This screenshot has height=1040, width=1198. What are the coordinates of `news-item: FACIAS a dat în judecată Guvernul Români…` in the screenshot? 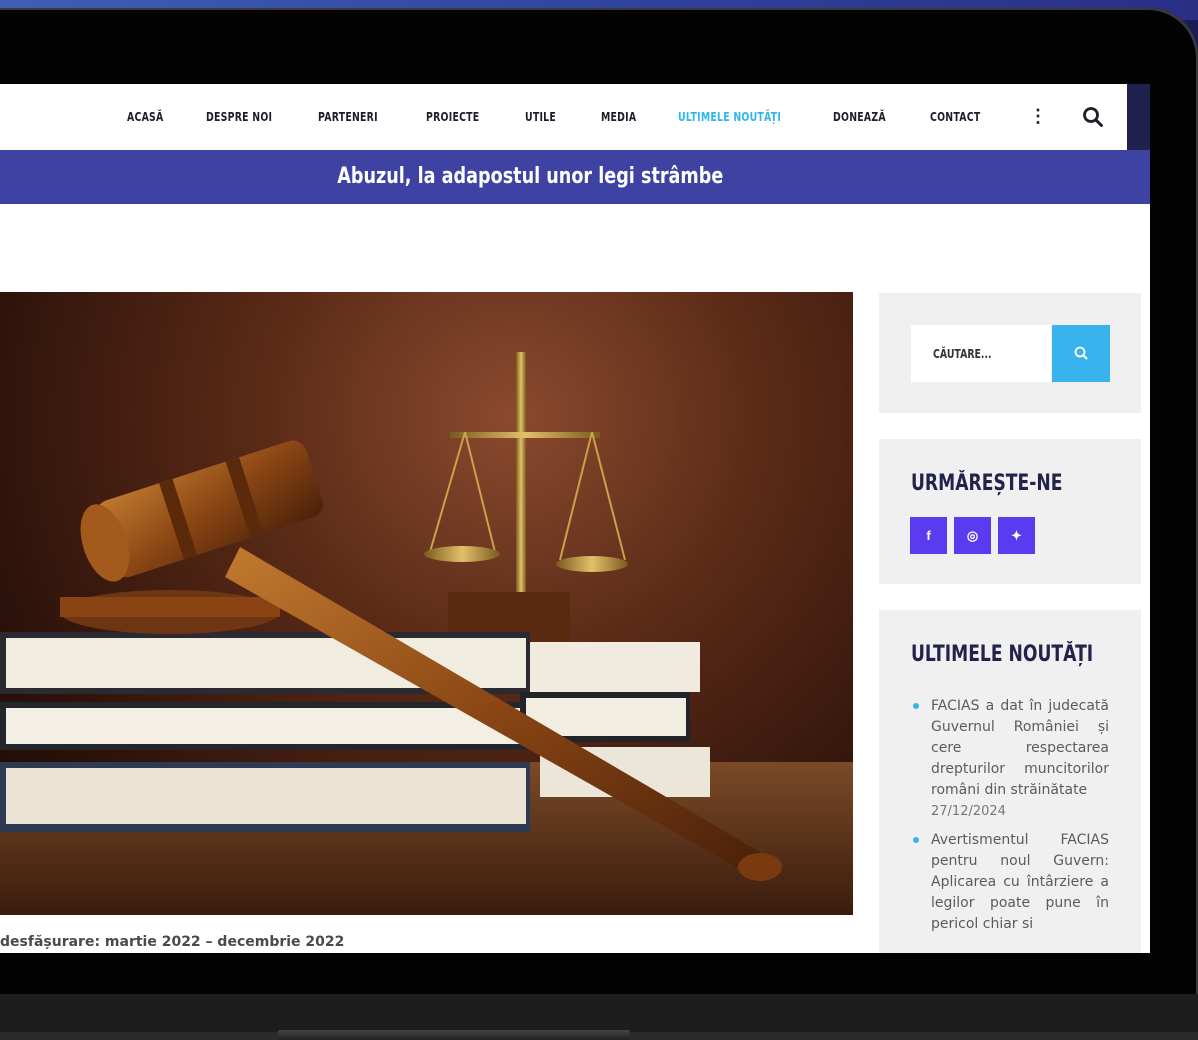 It's located at (1010, 759).